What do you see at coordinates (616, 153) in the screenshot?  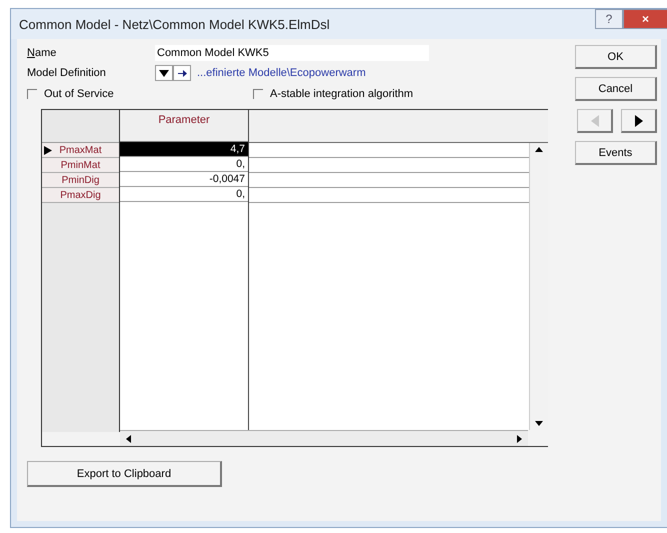 I see `events-button: Events` at bounding box center [616, 153].